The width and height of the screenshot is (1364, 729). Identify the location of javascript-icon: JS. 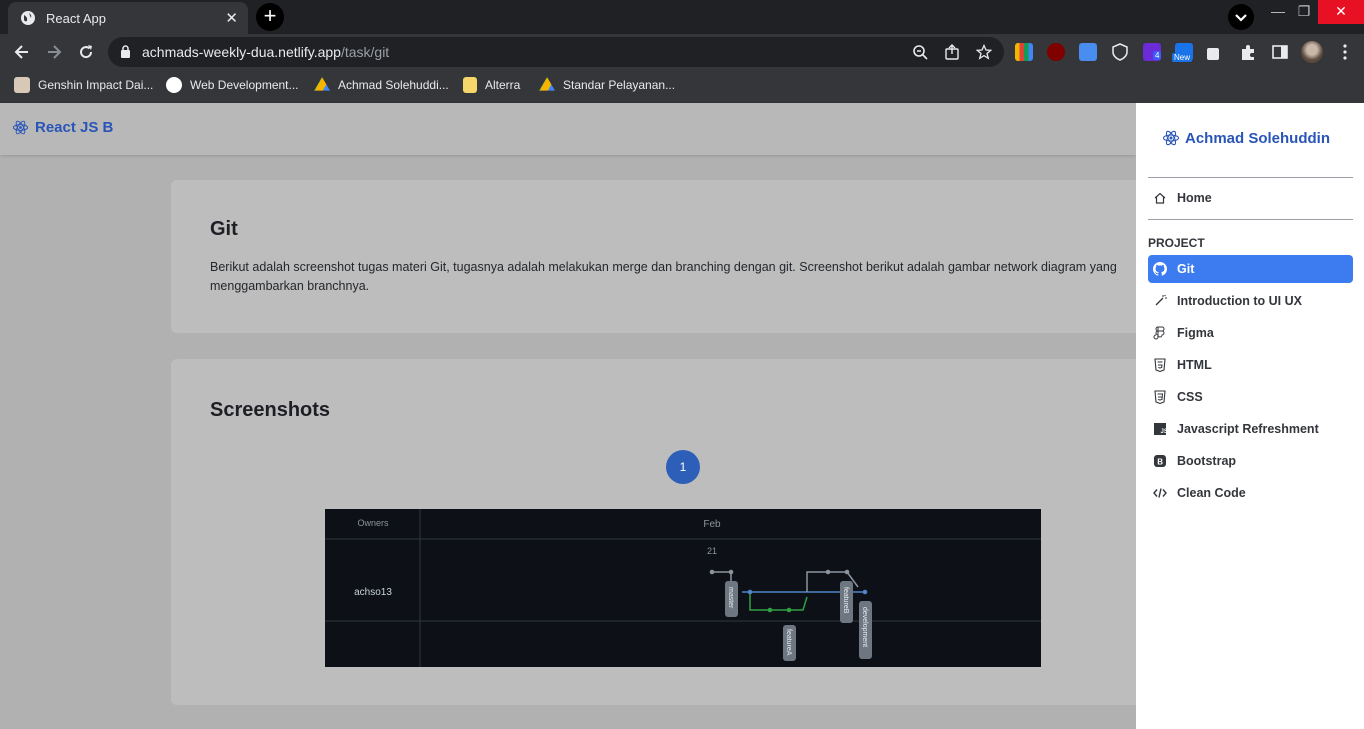
(1160, 429).